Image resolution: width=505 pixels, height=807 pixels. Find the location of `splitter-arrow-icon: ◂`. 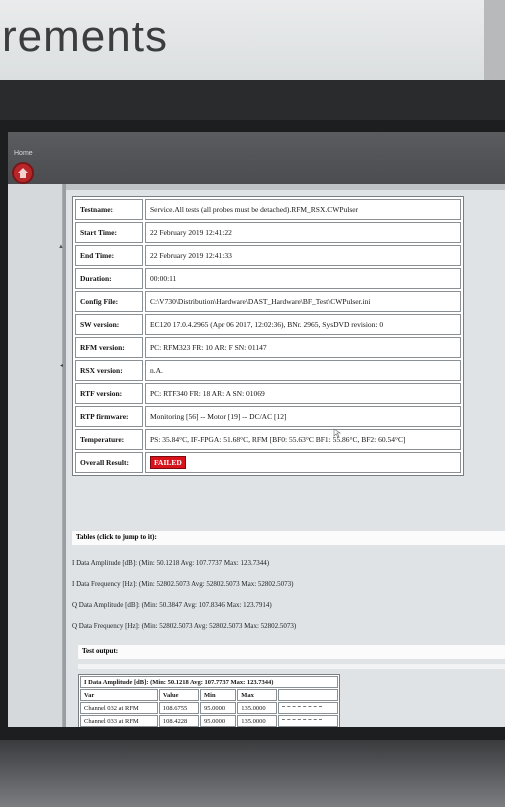

splitter-arrow-icon: ◂ is located at coordinates (61, 365).